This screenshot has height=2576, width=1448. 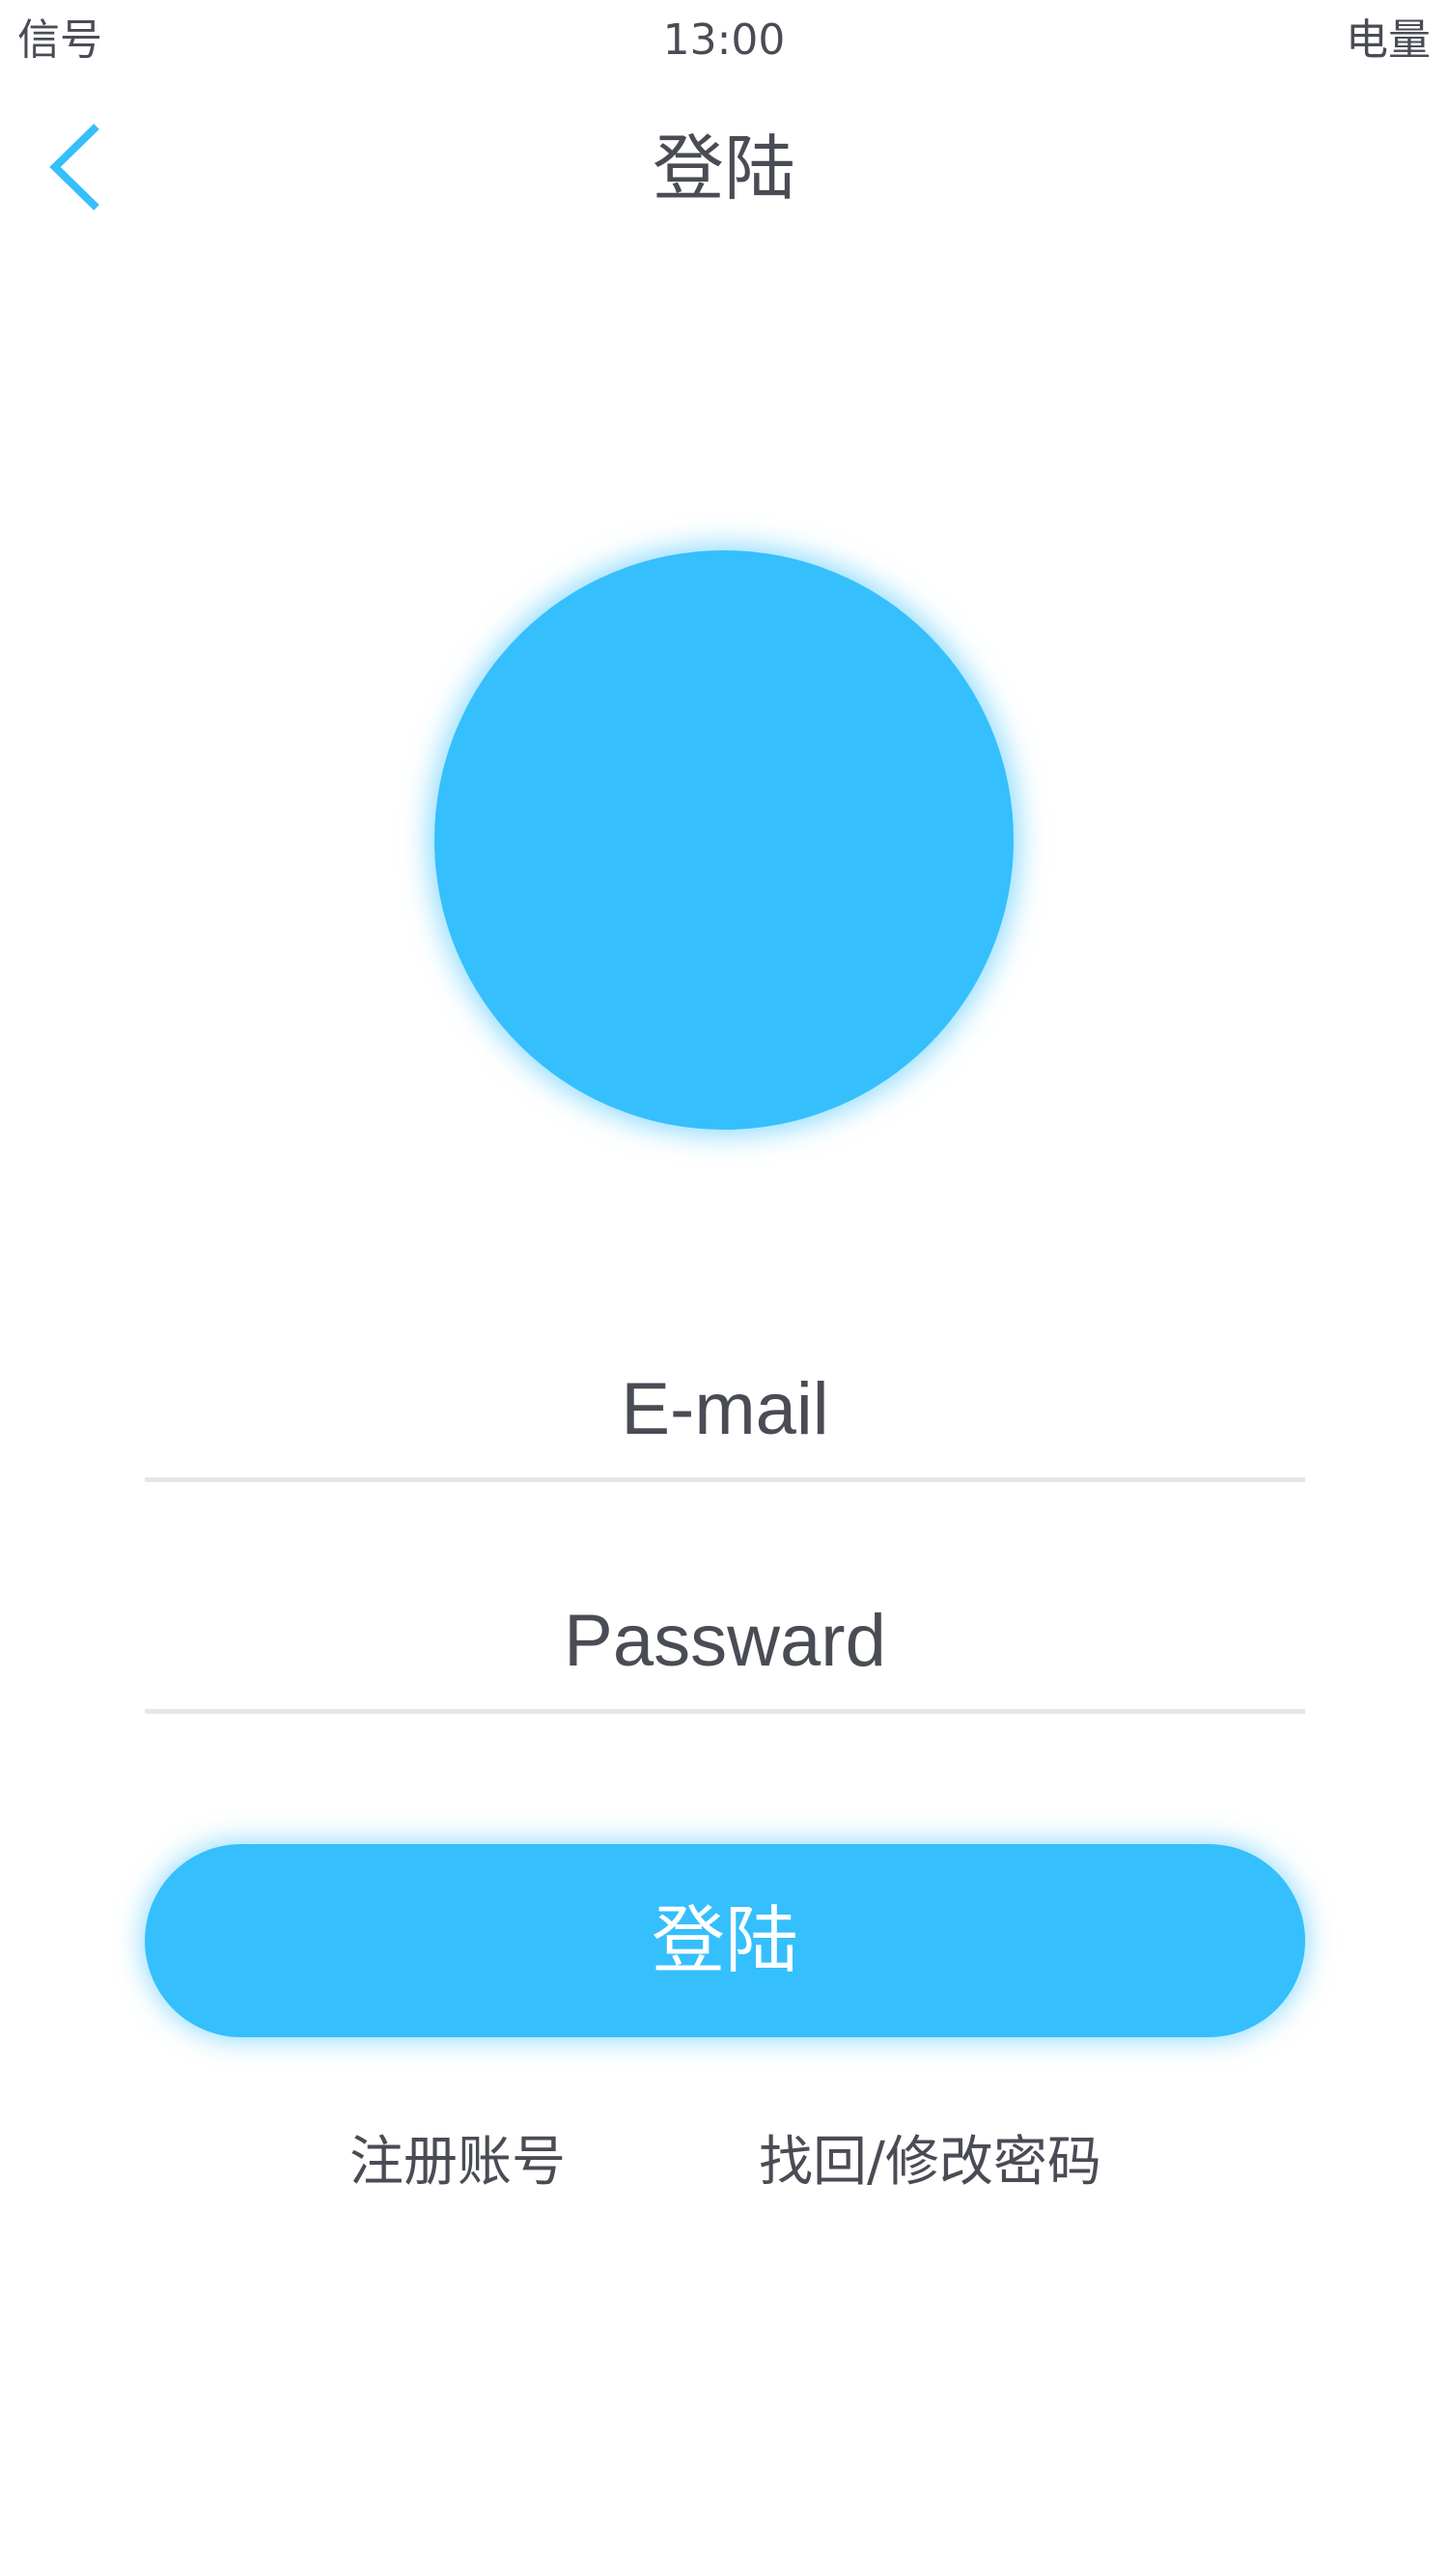 I want to click on password-field, so click(x=725, y=1649).